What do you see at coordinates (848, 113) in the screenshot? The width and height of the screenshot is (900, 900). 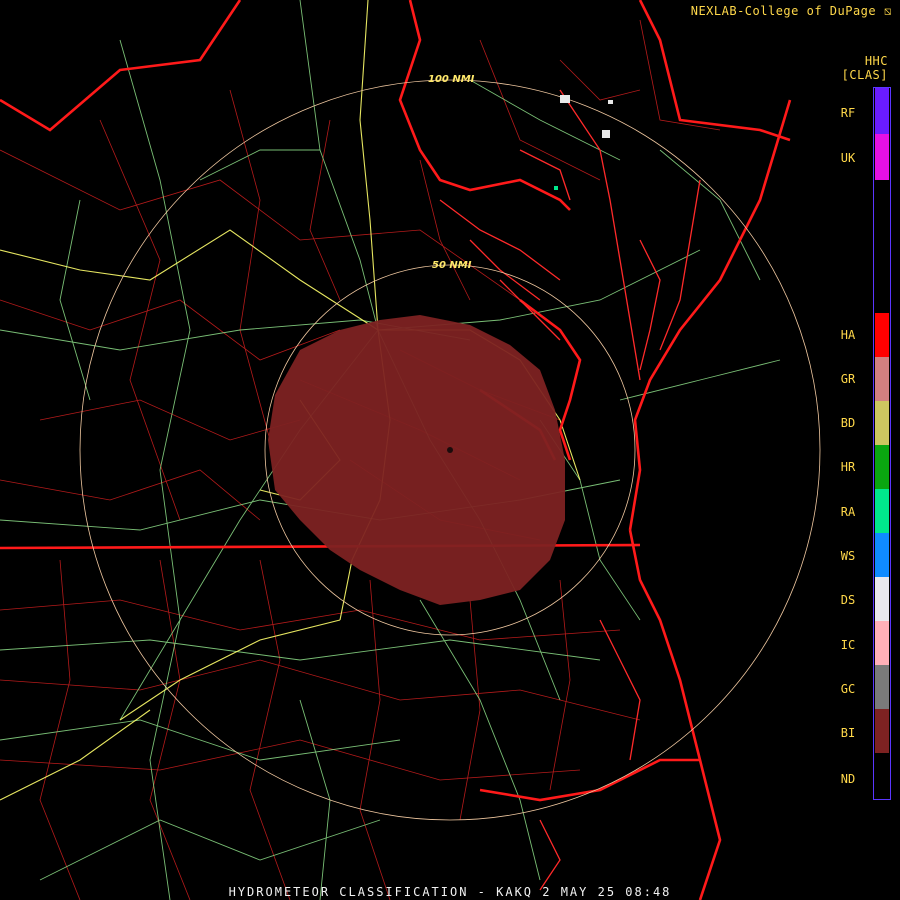 I see `legend-label-rf: RF` at bounding box center [848, 113].